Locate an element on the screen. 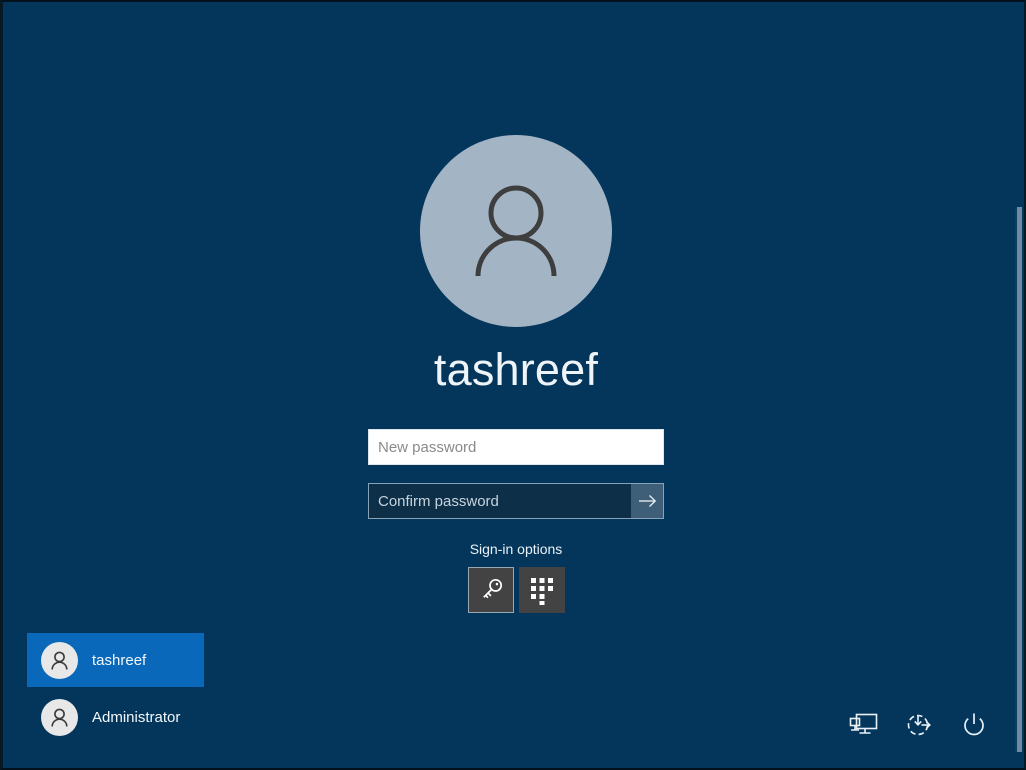 The height and width of the screenshot is (770, 1026). network-button is located at coordinates (864, 725).